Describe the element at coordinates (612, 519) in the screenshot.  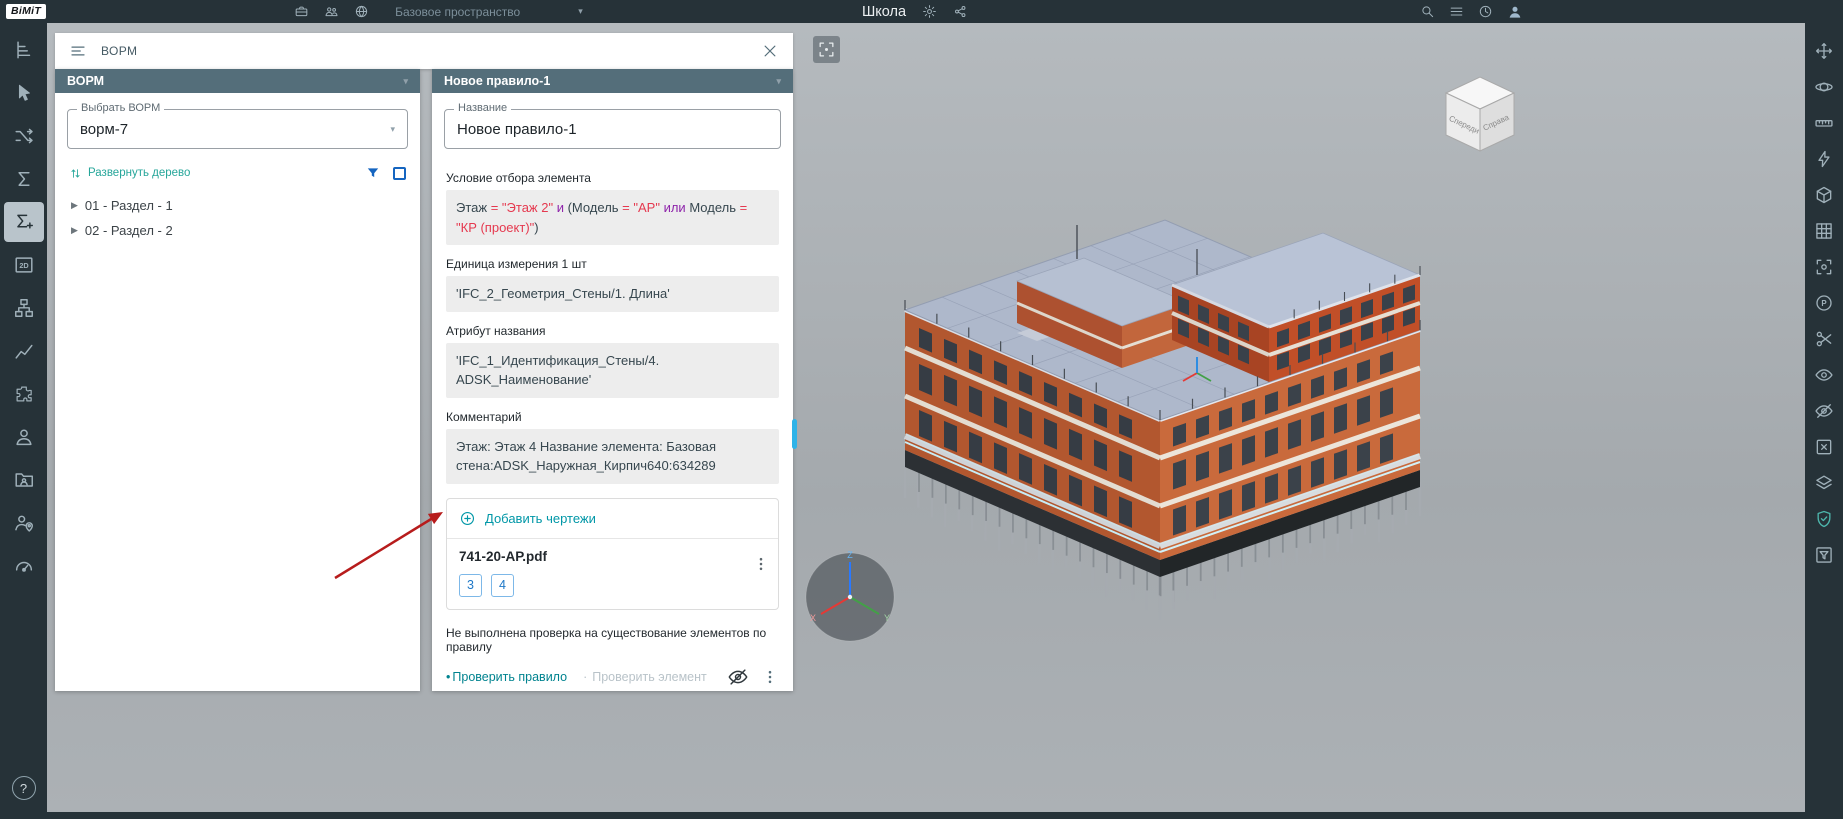
I see `add-drawings-button: Добавить чертежи` at that location.